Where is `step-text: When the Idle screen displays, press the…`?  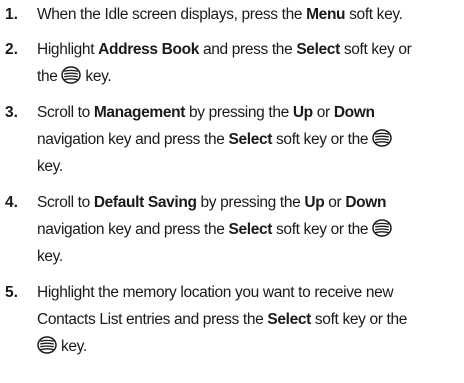 step-text: When the Idle screen displays, press the… is located at coordinates (249, 14).